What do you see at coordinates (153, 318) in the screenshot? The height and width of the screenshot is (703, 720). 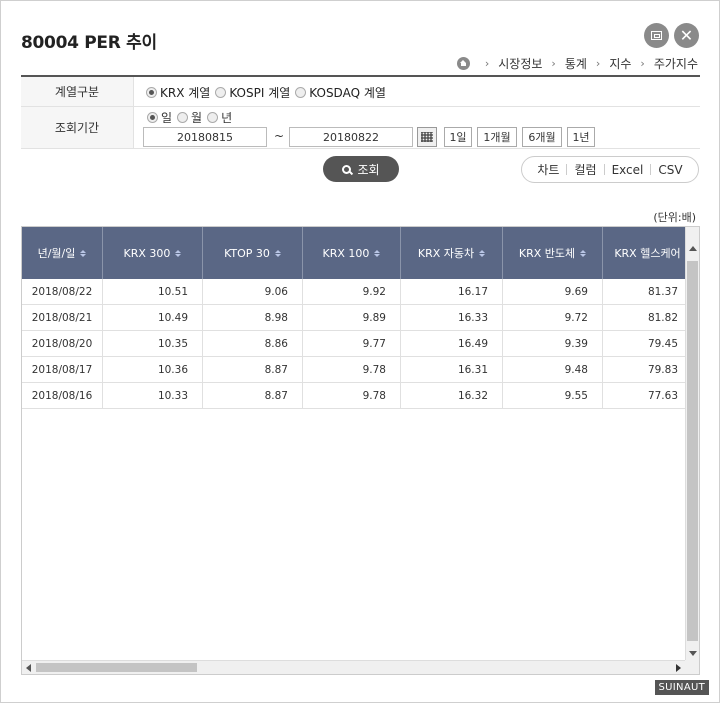 I see `table-cell: 10.49` at bounding box center [153, 318].